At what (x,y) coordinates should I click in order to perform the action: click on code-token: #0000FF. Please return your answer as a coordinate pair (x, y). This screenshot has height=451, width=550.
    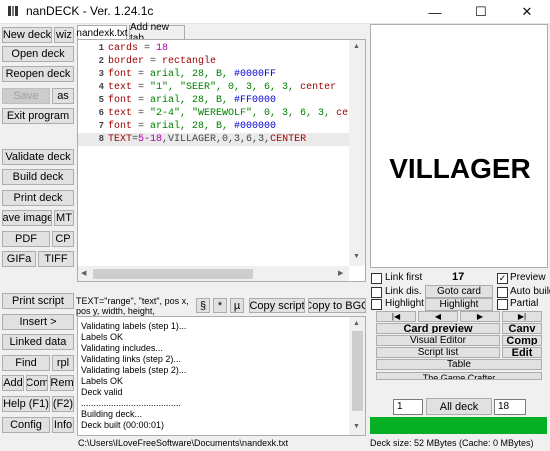
    Looking at the image, I should click on (255, 74).